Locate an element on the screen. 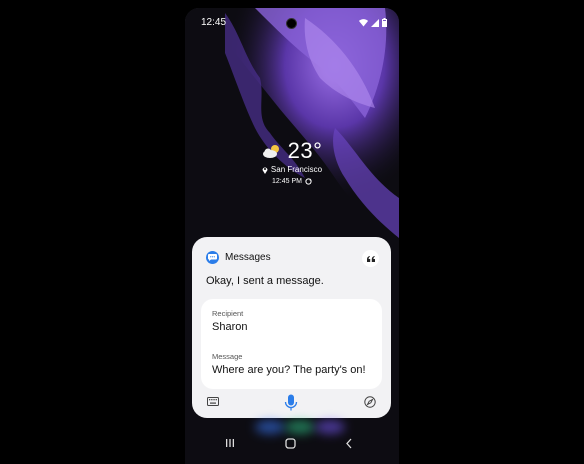 The width and height of the screenshot is (584, 464). battery-icon is located at coordinates (384, 22).